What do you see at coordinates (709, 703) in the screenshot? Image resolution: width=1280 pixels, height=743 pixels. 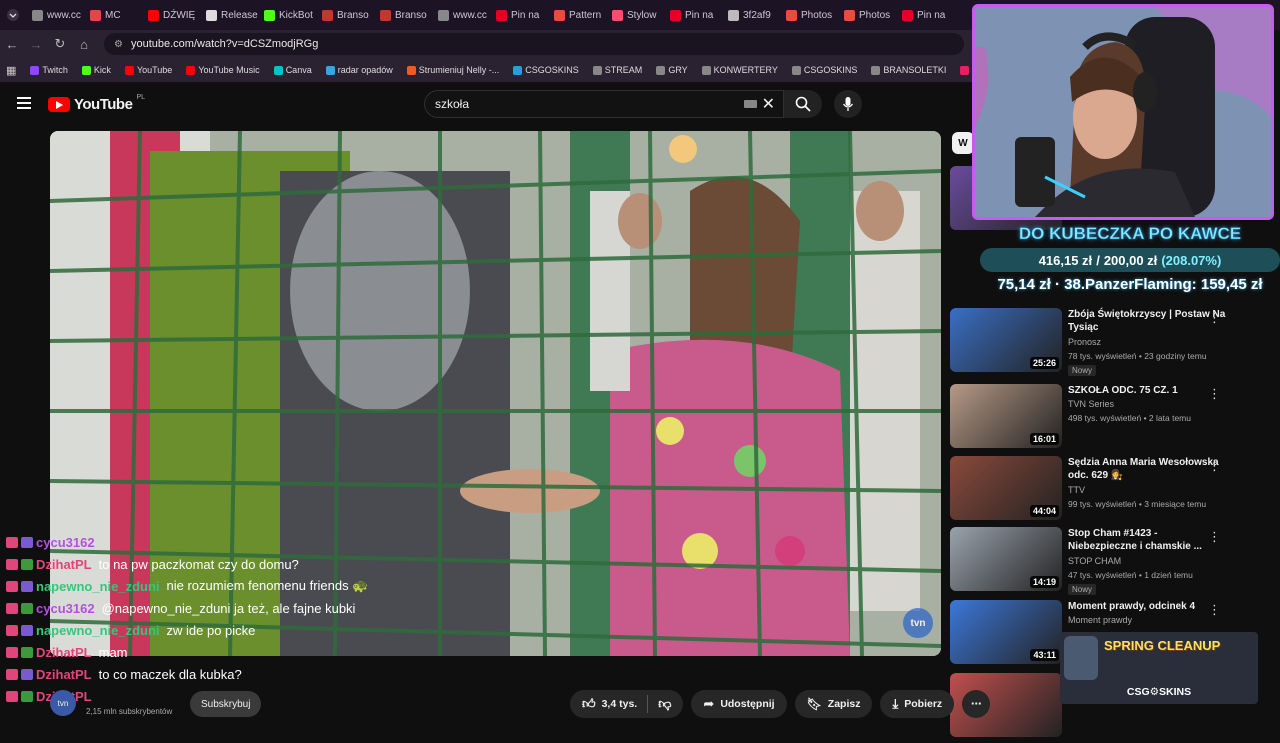 I see `share-icon: ➦` at bounding box center [709, 703].